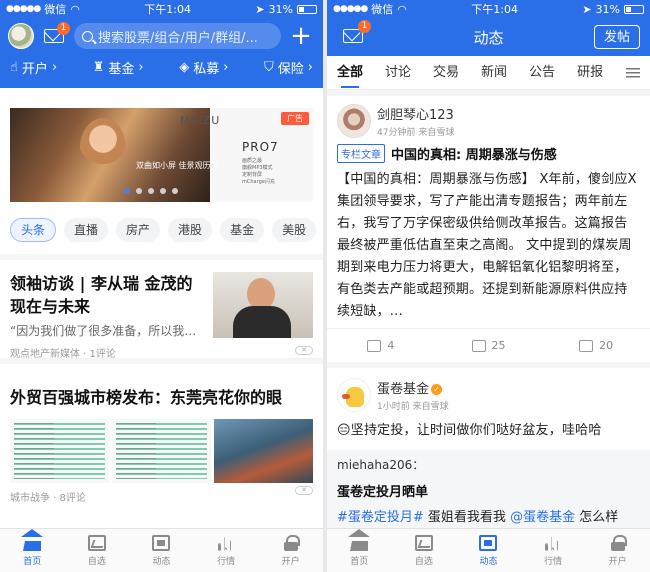 This screenshot has height=572, width=650. Describe the element at coordinates (488, 515) in the screenshot. I see `quoted-body: #蛋卷定投月# 蛋姐看我看我 @蛋卷基金 怎么样` at that location.